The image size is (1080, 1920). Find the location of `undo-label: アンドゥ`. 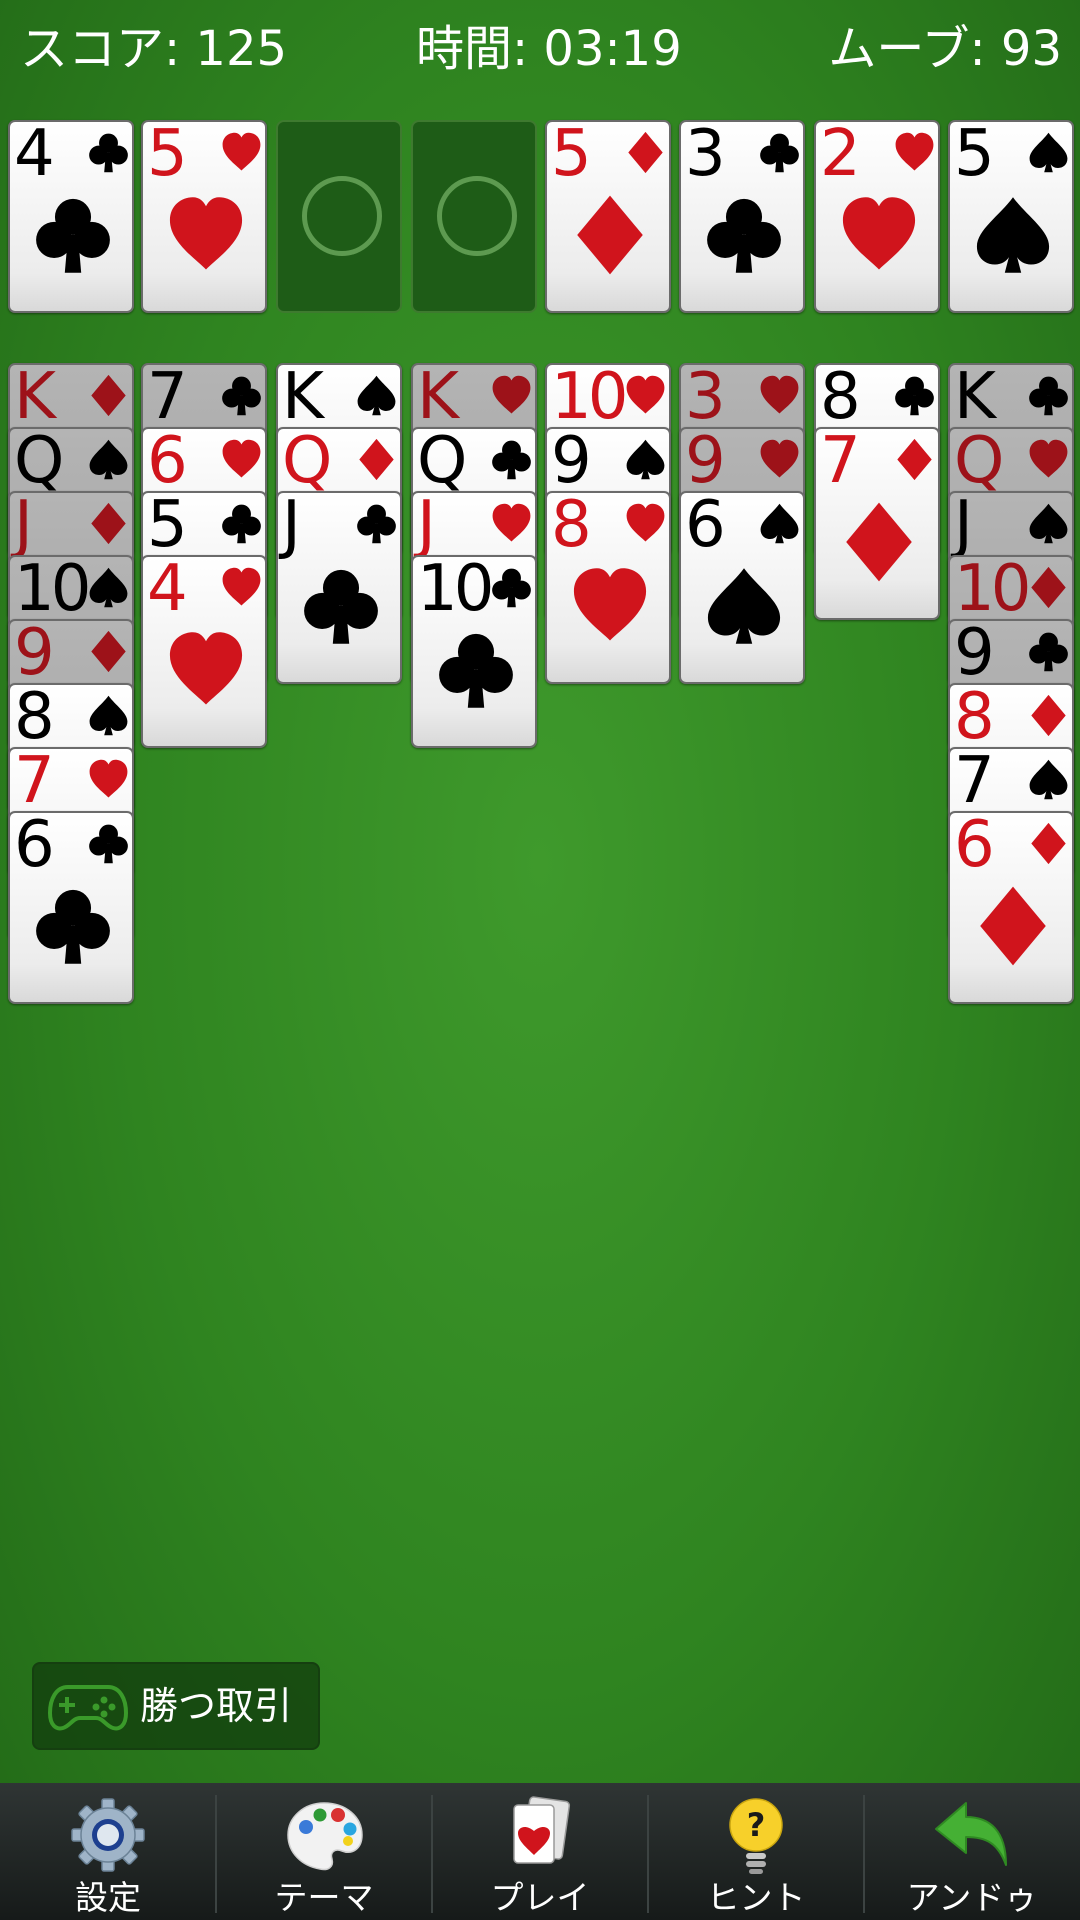

undo-label: アンドゥ is located at coordinates (972, 1897).